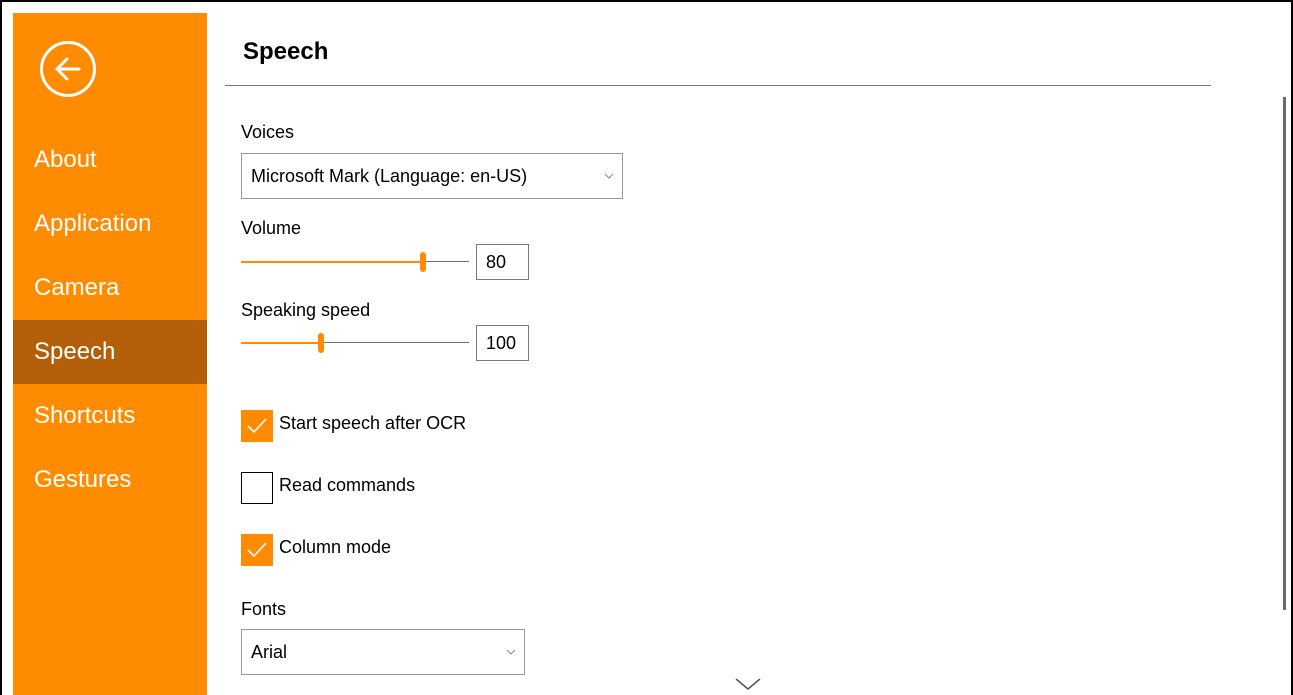 This screenshot has width=1293, height=695. Describe the element at coordinates (281, 343) in the screenshot. I see `speaking-speed-slider-fill` at that location.